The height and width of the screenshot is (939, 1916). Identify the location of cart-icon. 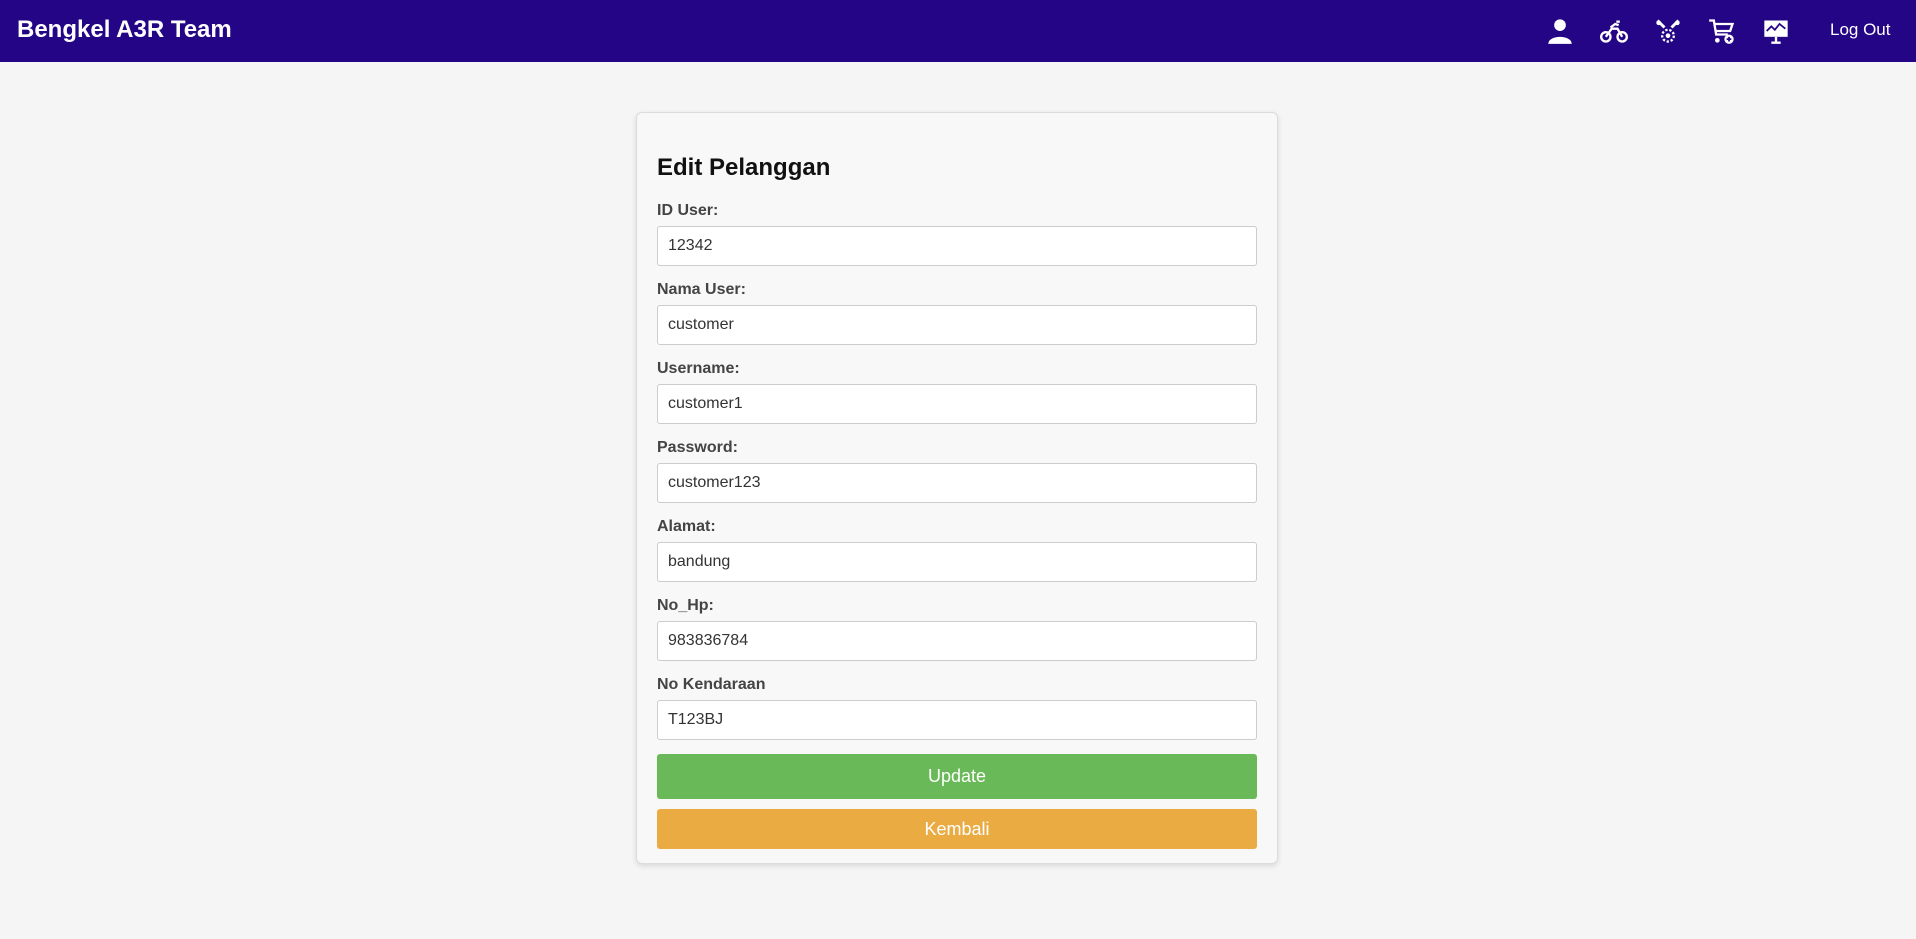
(1722, 31).